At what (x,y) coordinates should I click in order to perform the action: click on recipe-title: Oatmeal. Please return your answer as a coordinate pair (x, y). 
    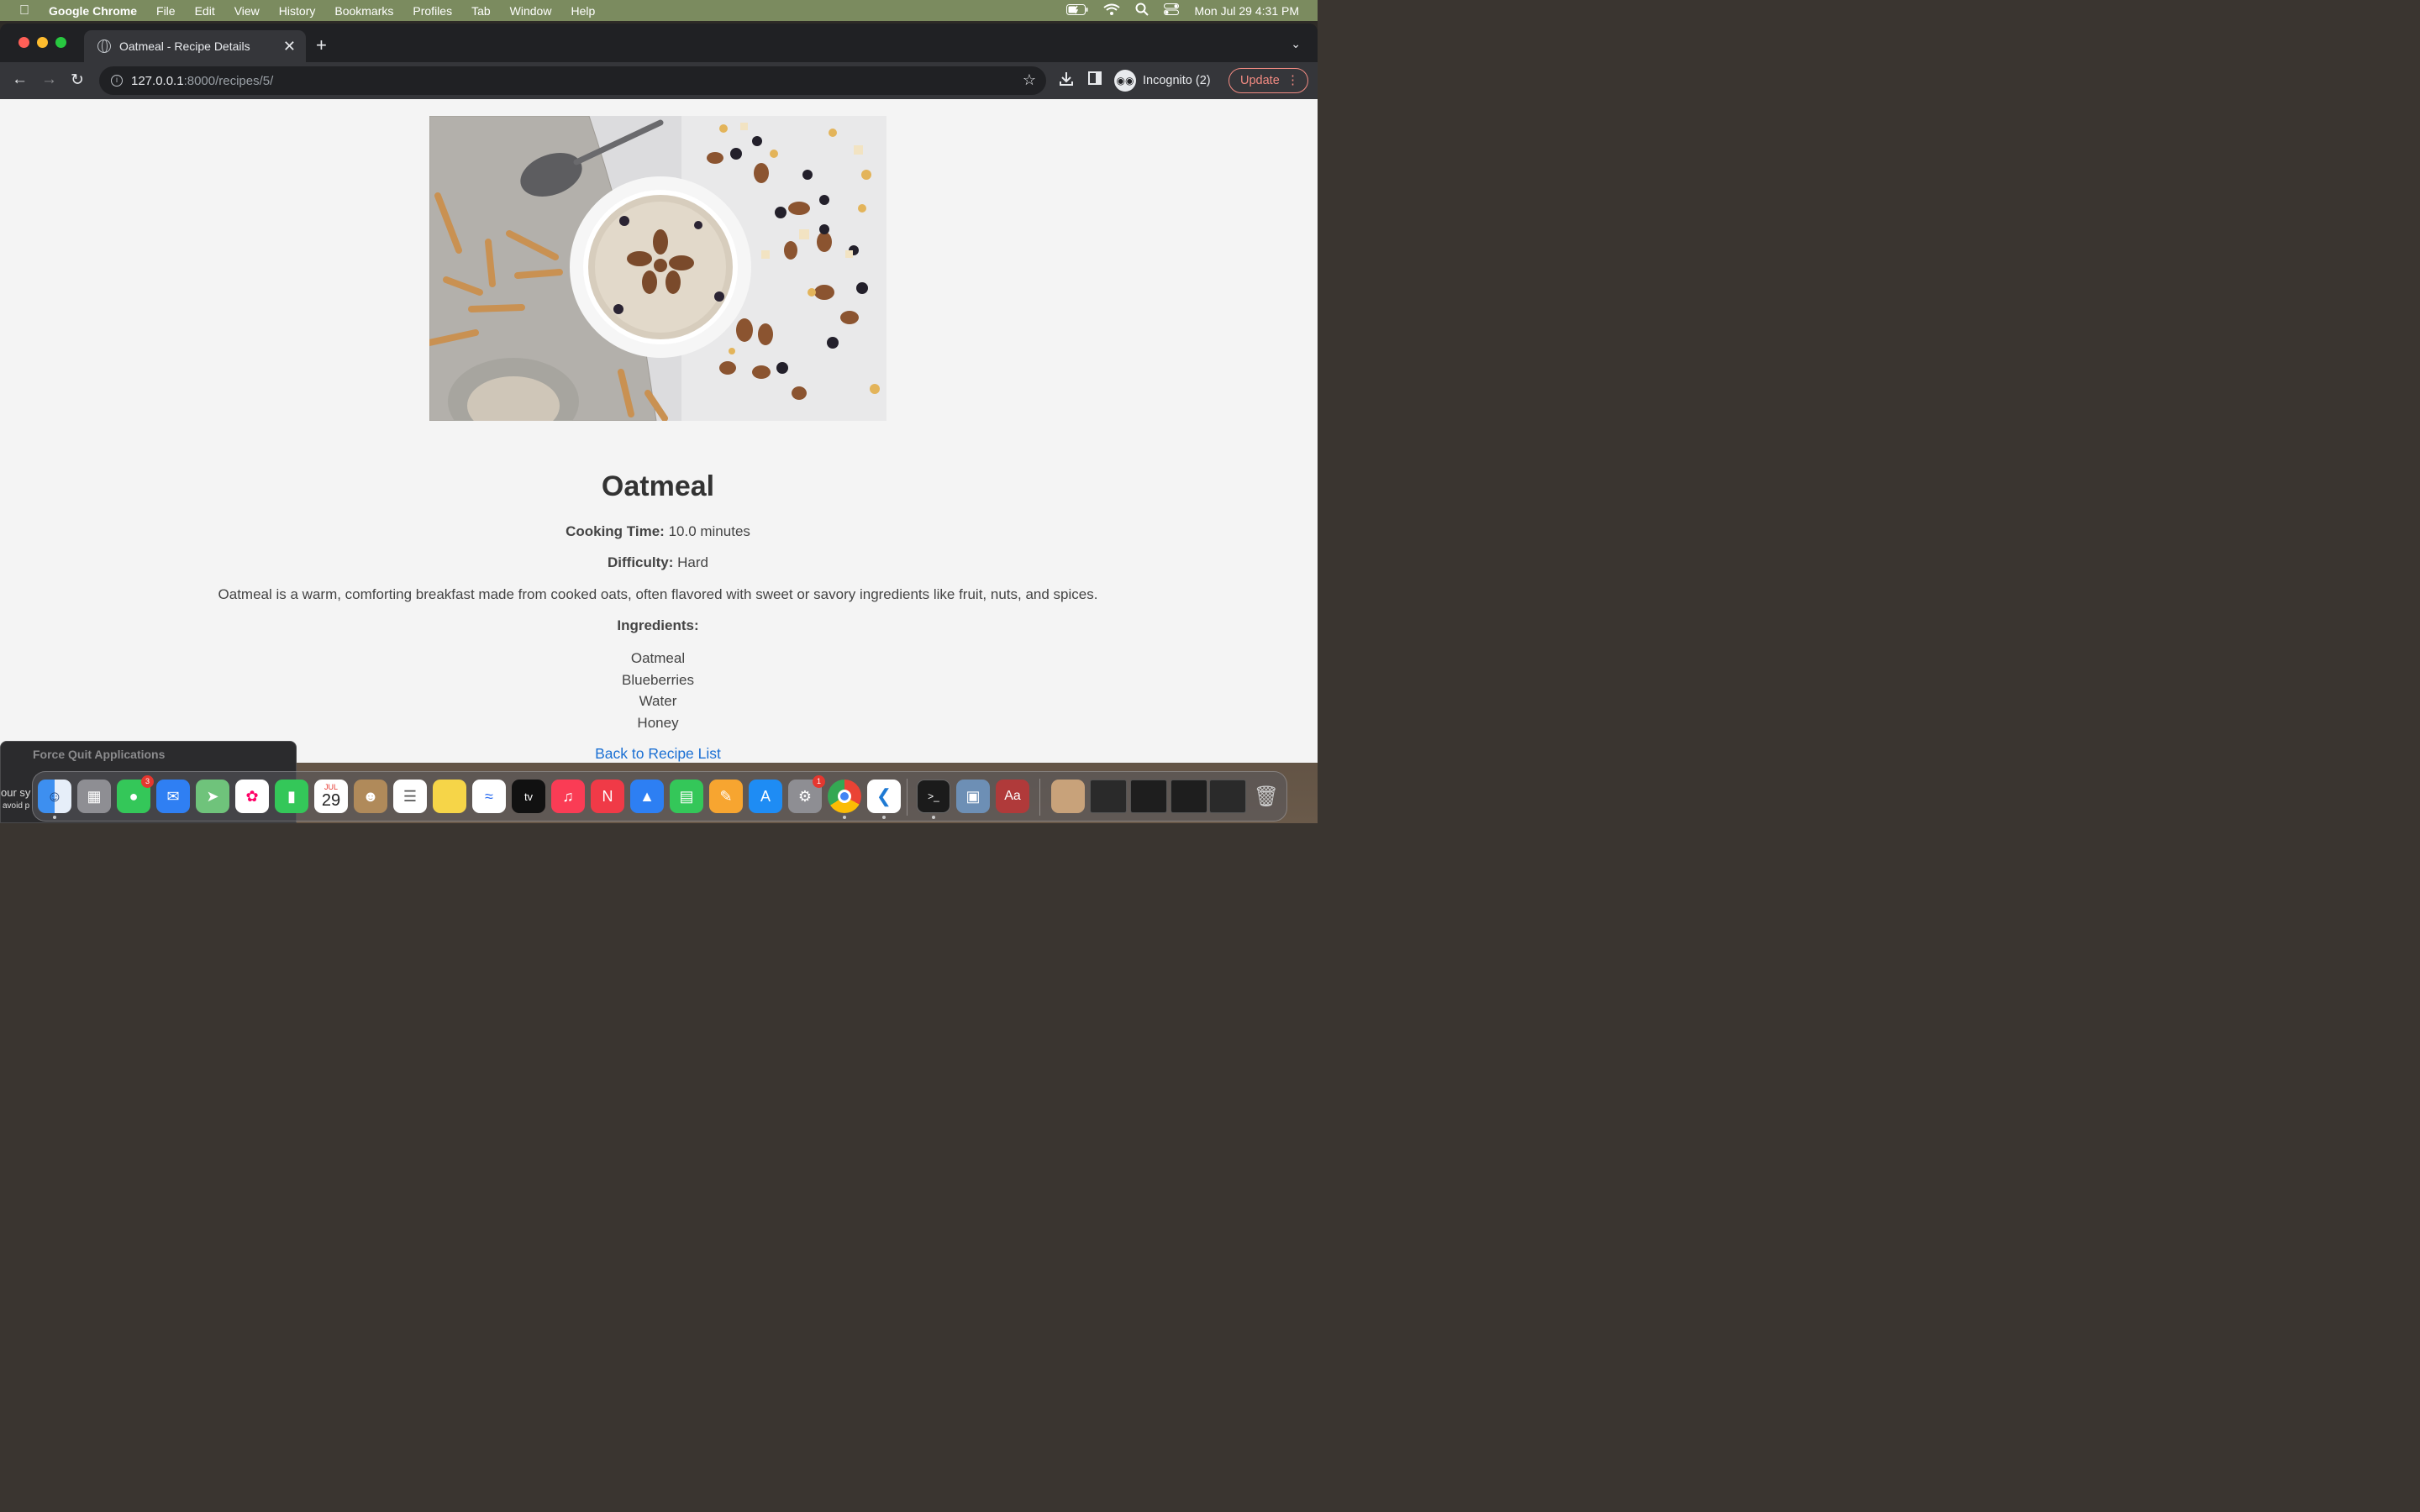
    Looking at the image, I should click on (658, 486).